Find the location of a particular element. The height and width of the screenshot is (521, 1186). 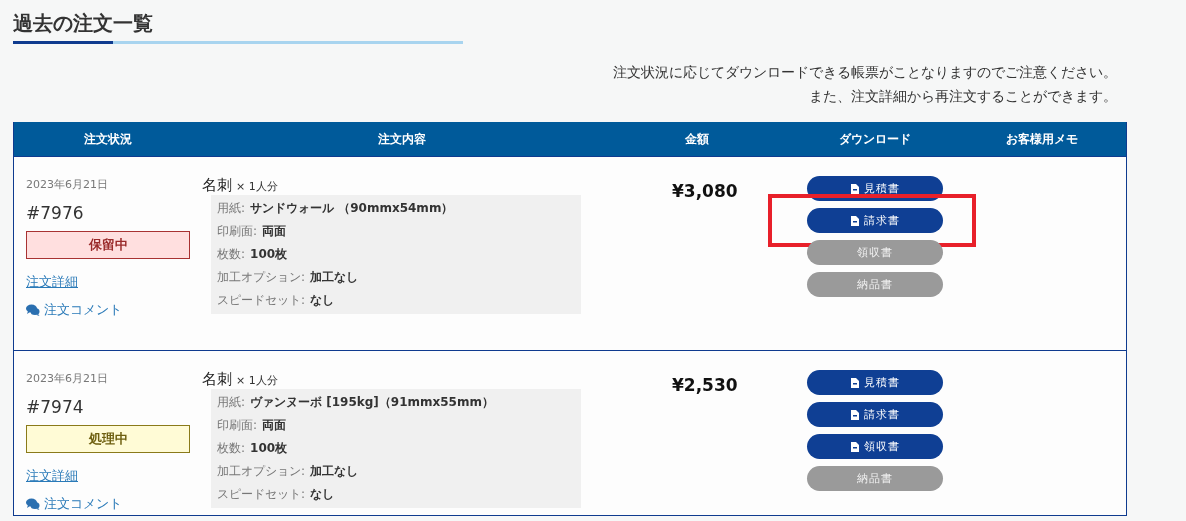

order-number: #7974 is located at coordinates (55, 407).